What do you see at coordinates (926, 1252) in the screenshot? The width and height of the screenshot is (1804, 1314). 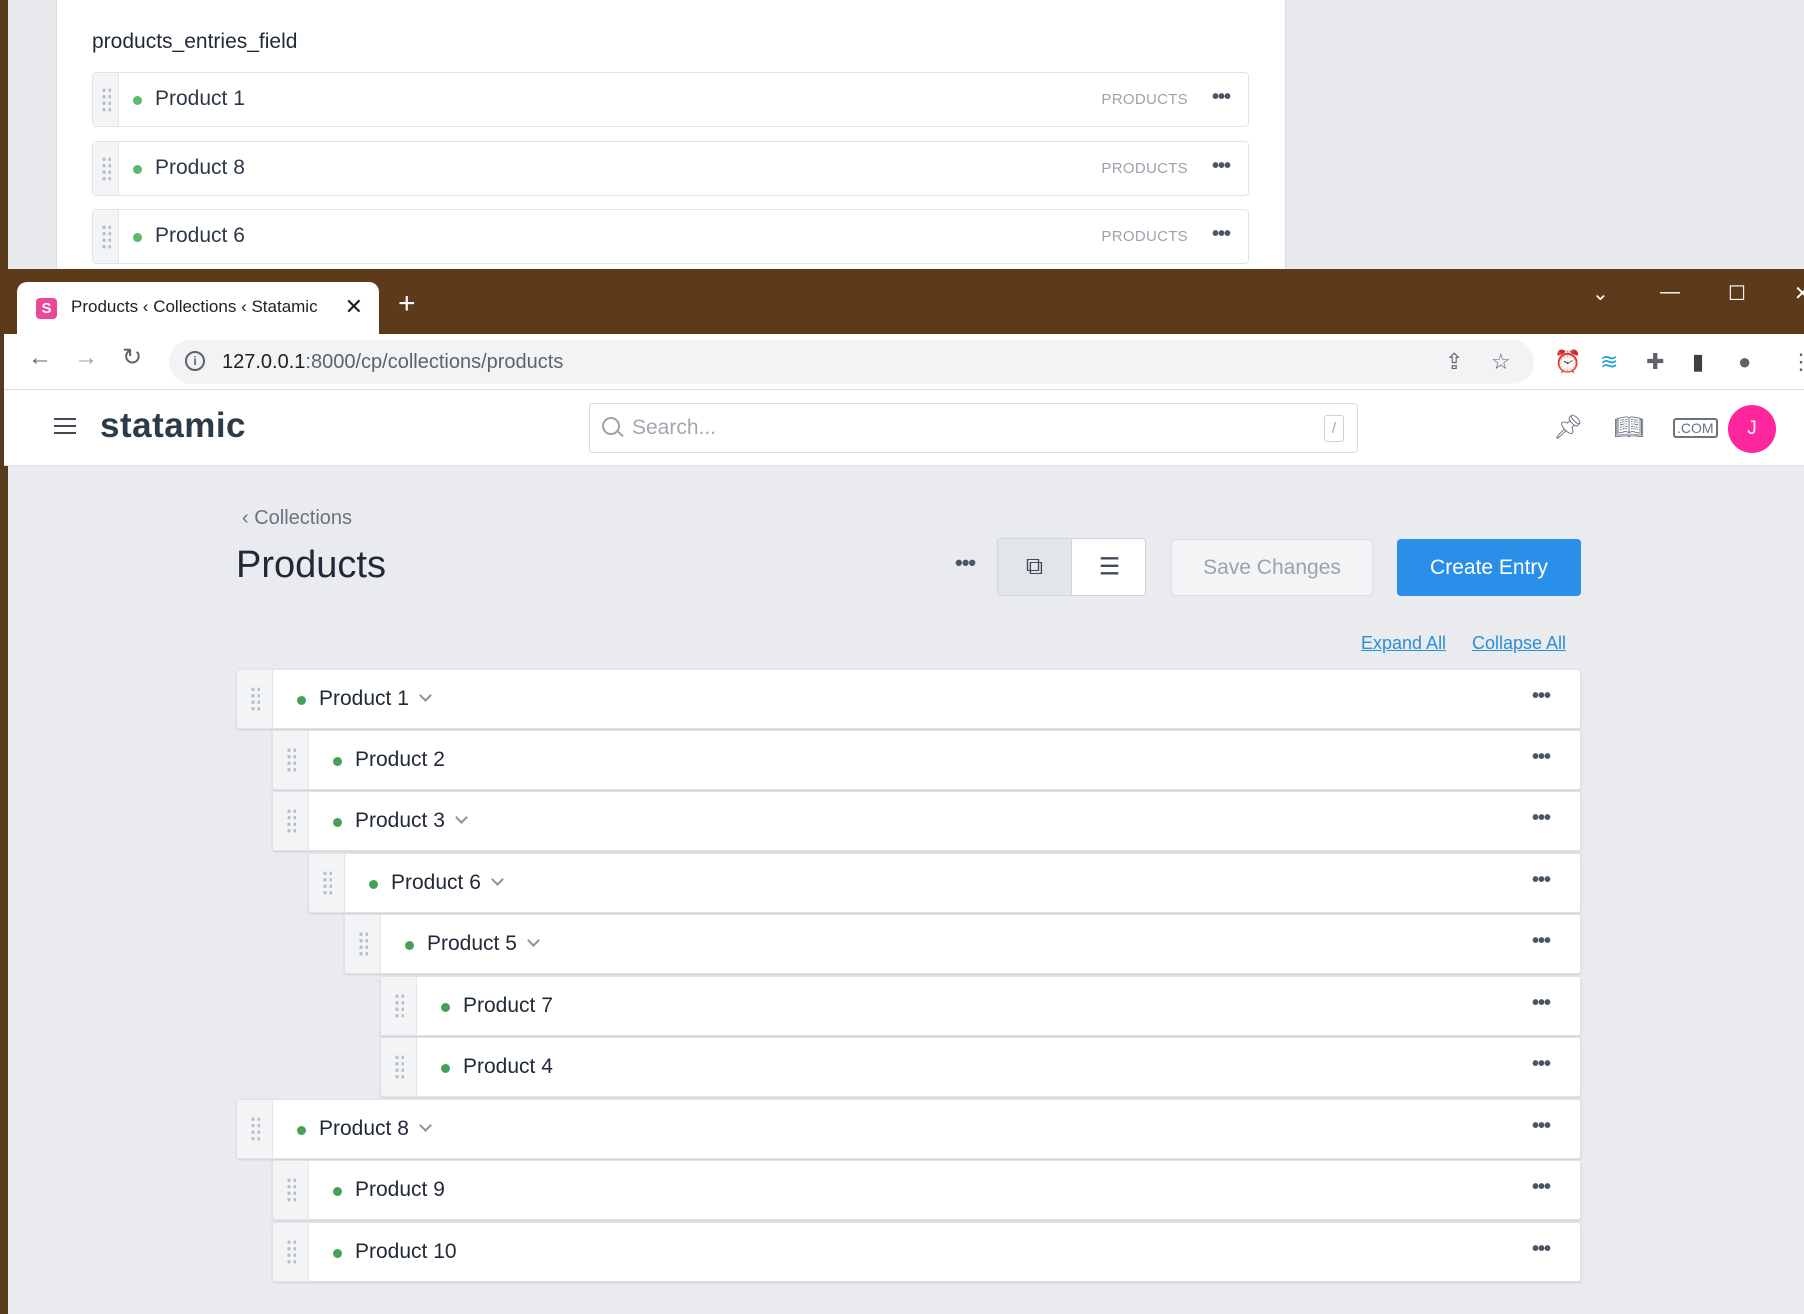 I see `tree-row: Product 10 •••` at bounding box center [926, 1252].